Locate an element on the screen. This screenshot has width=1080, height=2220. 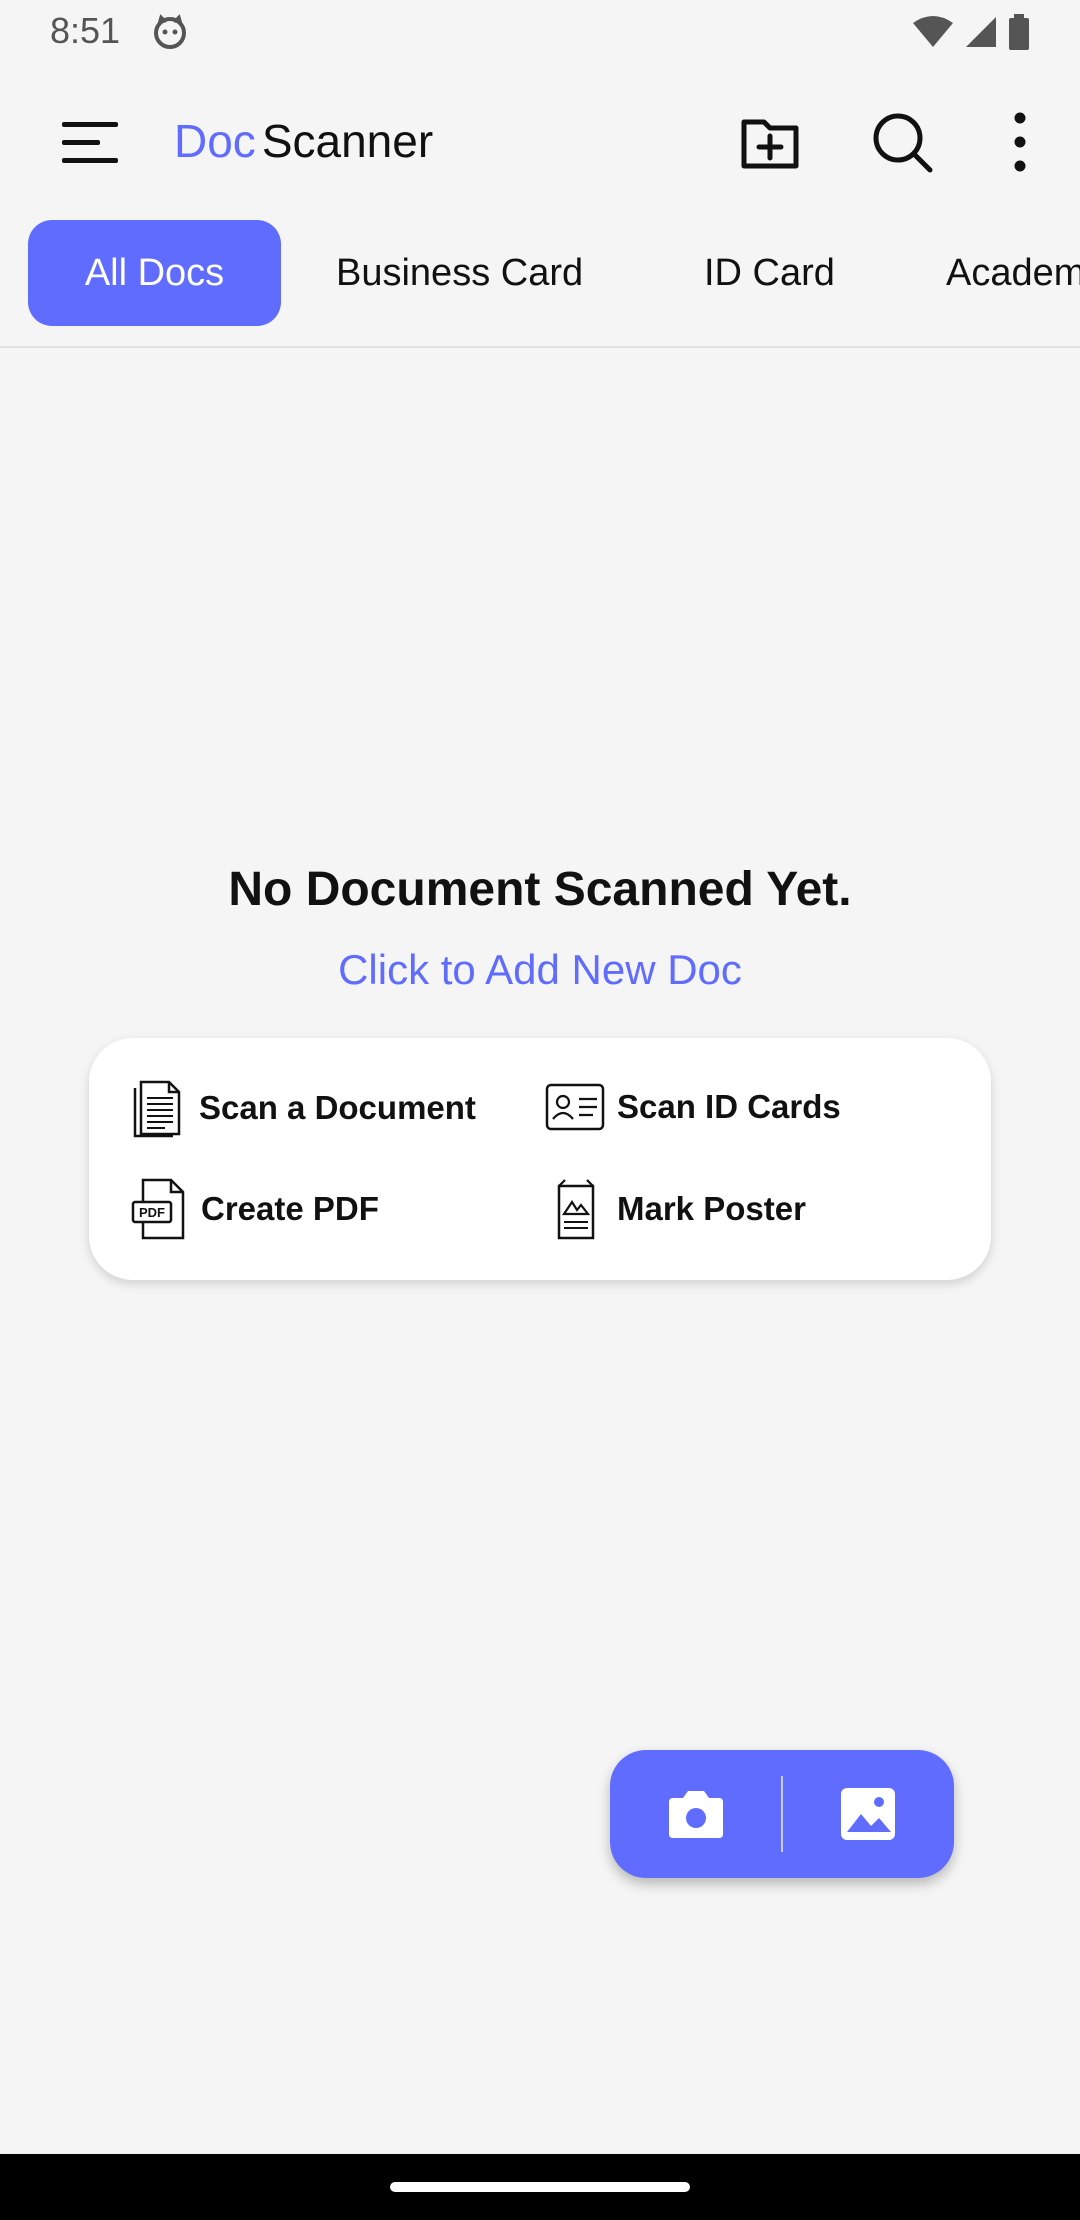
app-bar: Doc Scanner is located at coordinates (540, 142).